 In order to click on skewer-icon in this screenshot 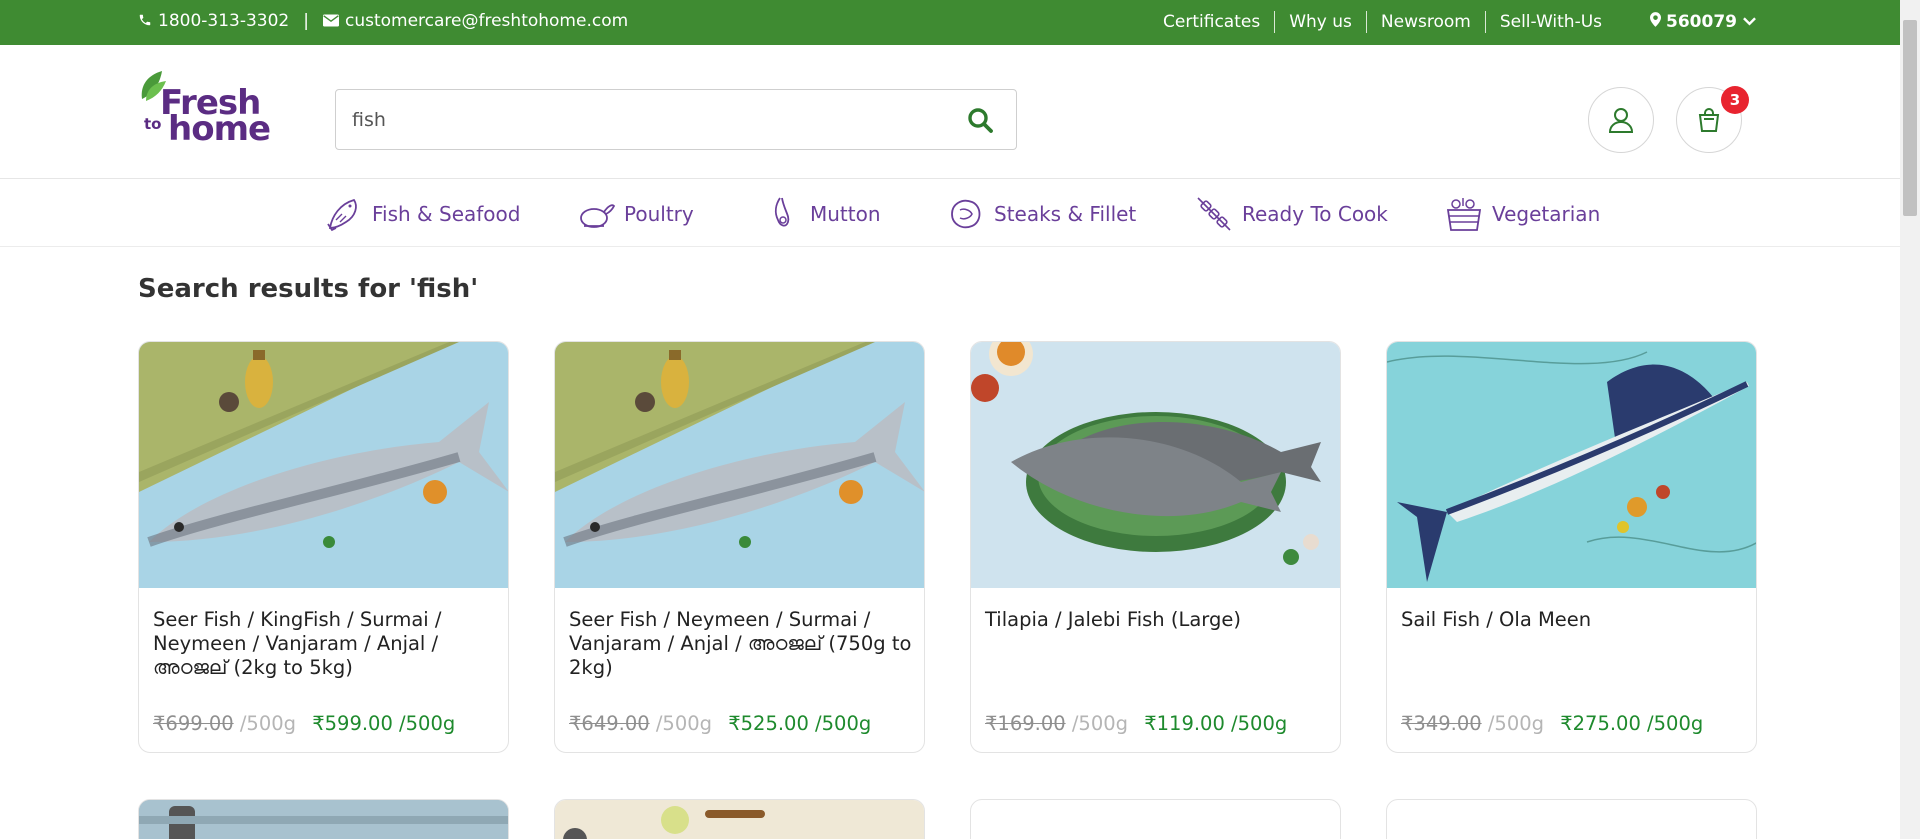, I will do `click(1214, 214)`.